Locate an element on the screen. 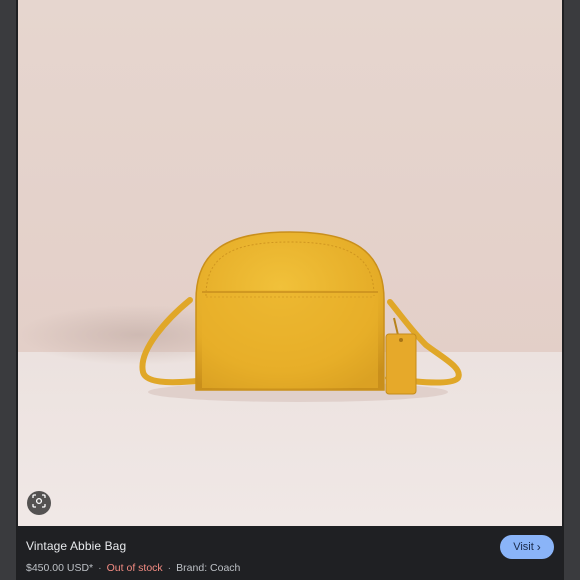 This screenshot has height=580, width=580. product-title: Vintage Abbie Bag is located at coordinates (76, 546).